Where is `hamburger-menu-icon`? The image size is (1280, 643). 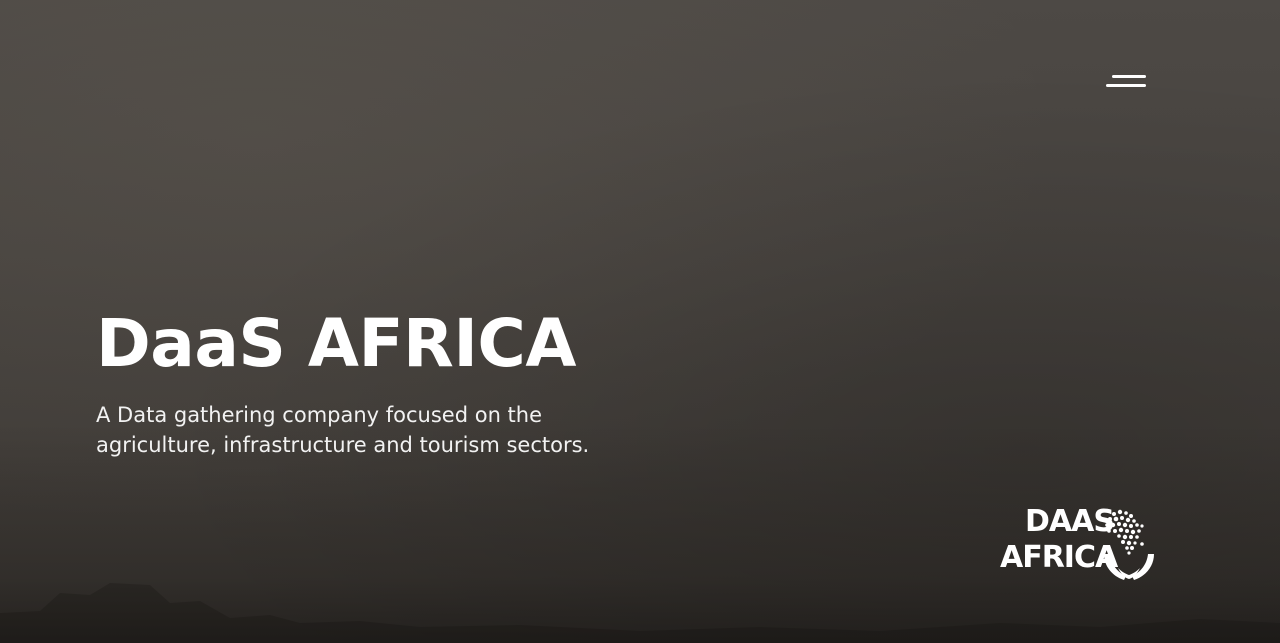 hamburger-menu-icon is located at coordinates (1126, 84).